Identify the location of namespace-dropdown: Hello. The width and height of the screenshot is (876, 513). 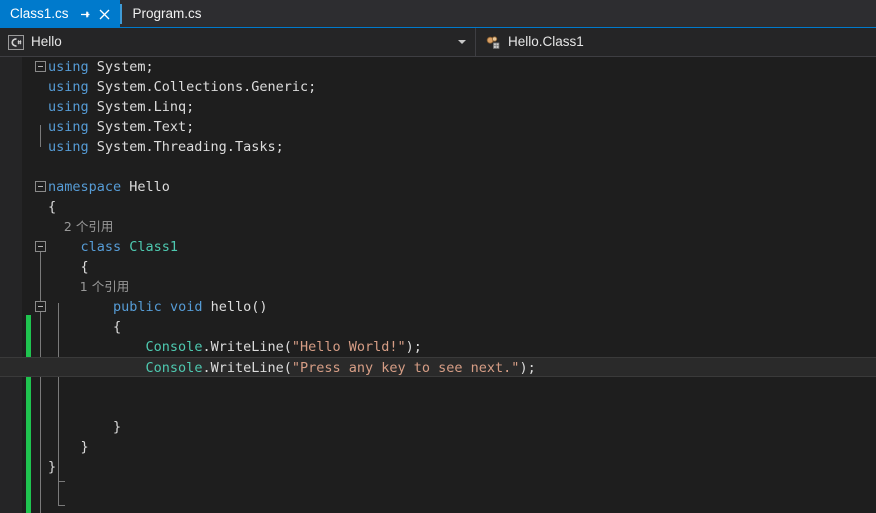
(238, 42).